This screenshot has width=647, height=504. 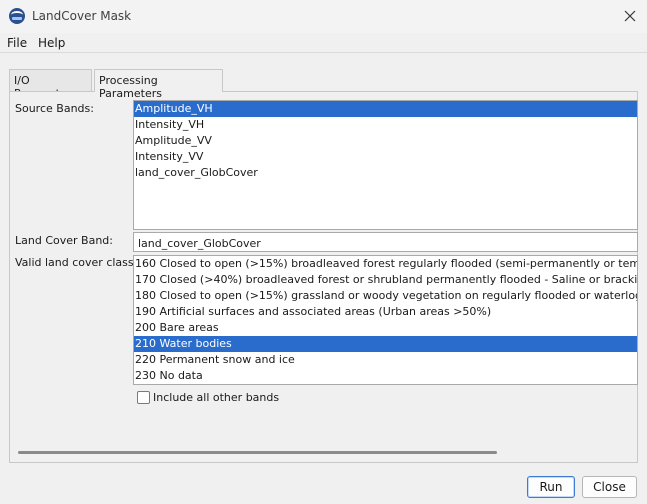 I want to click on source-bands-label: Source Bands:, so click(x=54, y=108).